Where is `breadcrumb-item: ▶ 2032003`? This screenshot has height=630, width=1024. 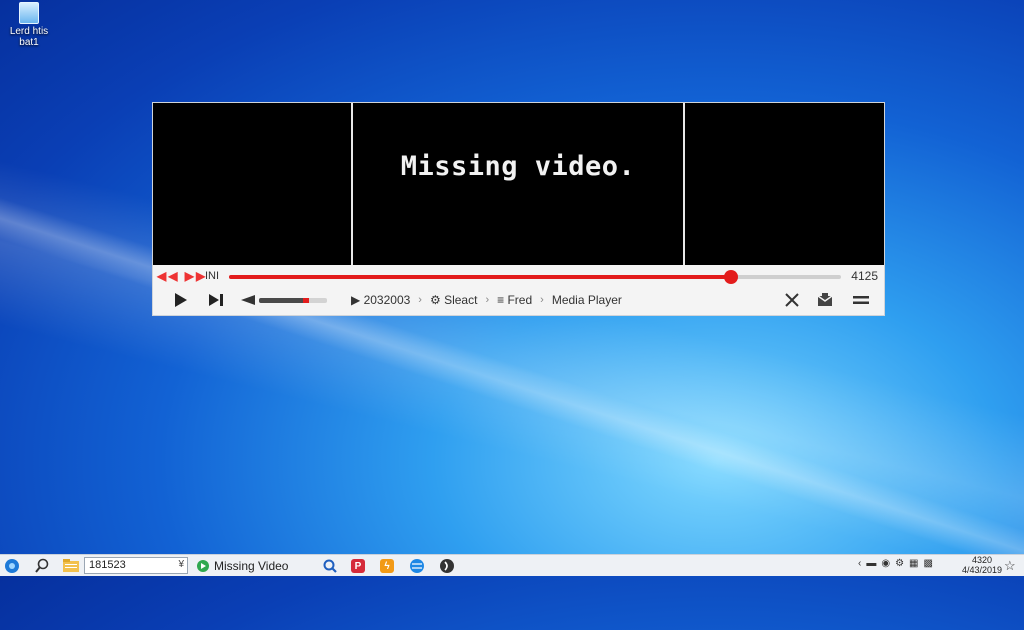
breadcrumb-item: ▶ 2032003 is located at coordinates (380, 300).